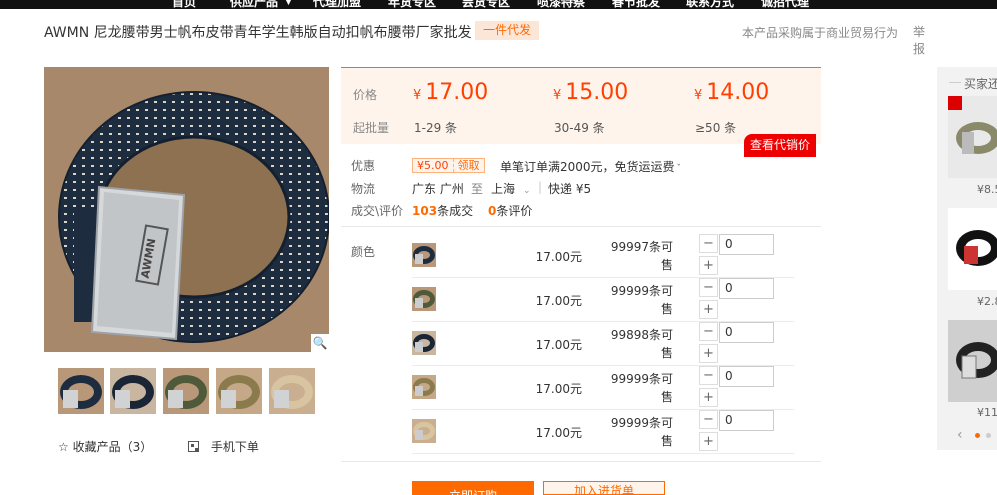  What do you see at coordinates (451, 92) in the screenshot?
I see `tier-price-1: ¥17.00` at bounding box center [451, 92].